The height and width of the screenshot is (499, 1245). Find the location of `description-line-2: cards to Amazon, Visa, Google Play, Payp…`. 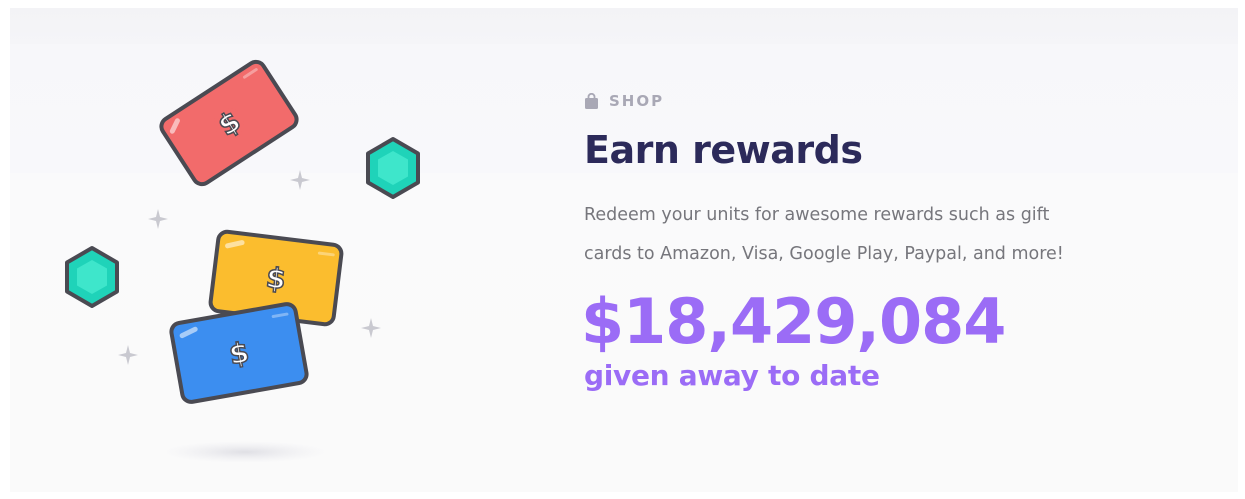

description-line-2: cards to Amazon, Visa, Google Play, Payp… is located at coordinates (824, 254).